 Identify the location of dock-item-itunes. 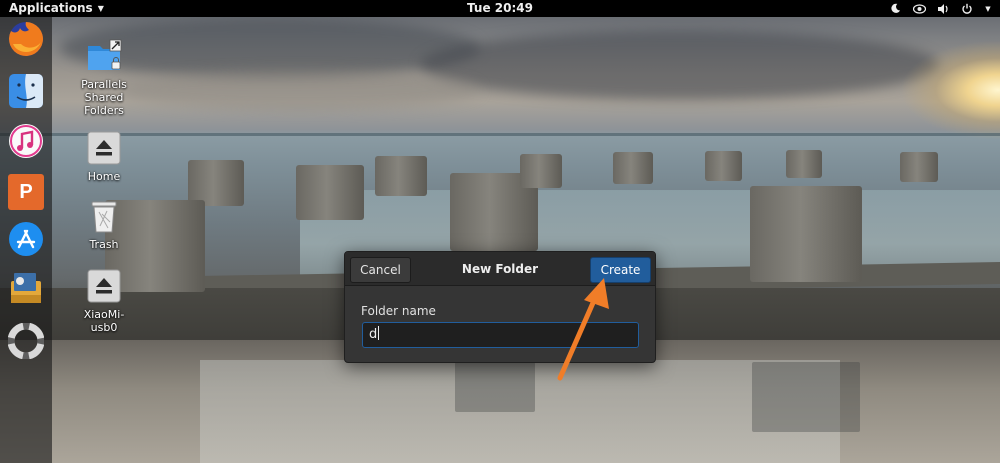
(26, 143).